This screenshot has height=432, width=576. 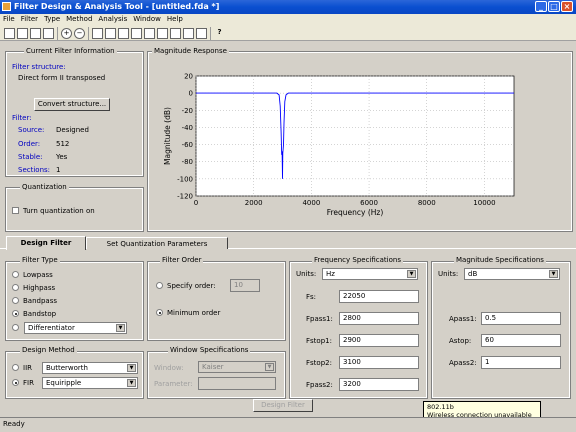 I want to click on magnitude-response-icon, so click(x=97, y=33).